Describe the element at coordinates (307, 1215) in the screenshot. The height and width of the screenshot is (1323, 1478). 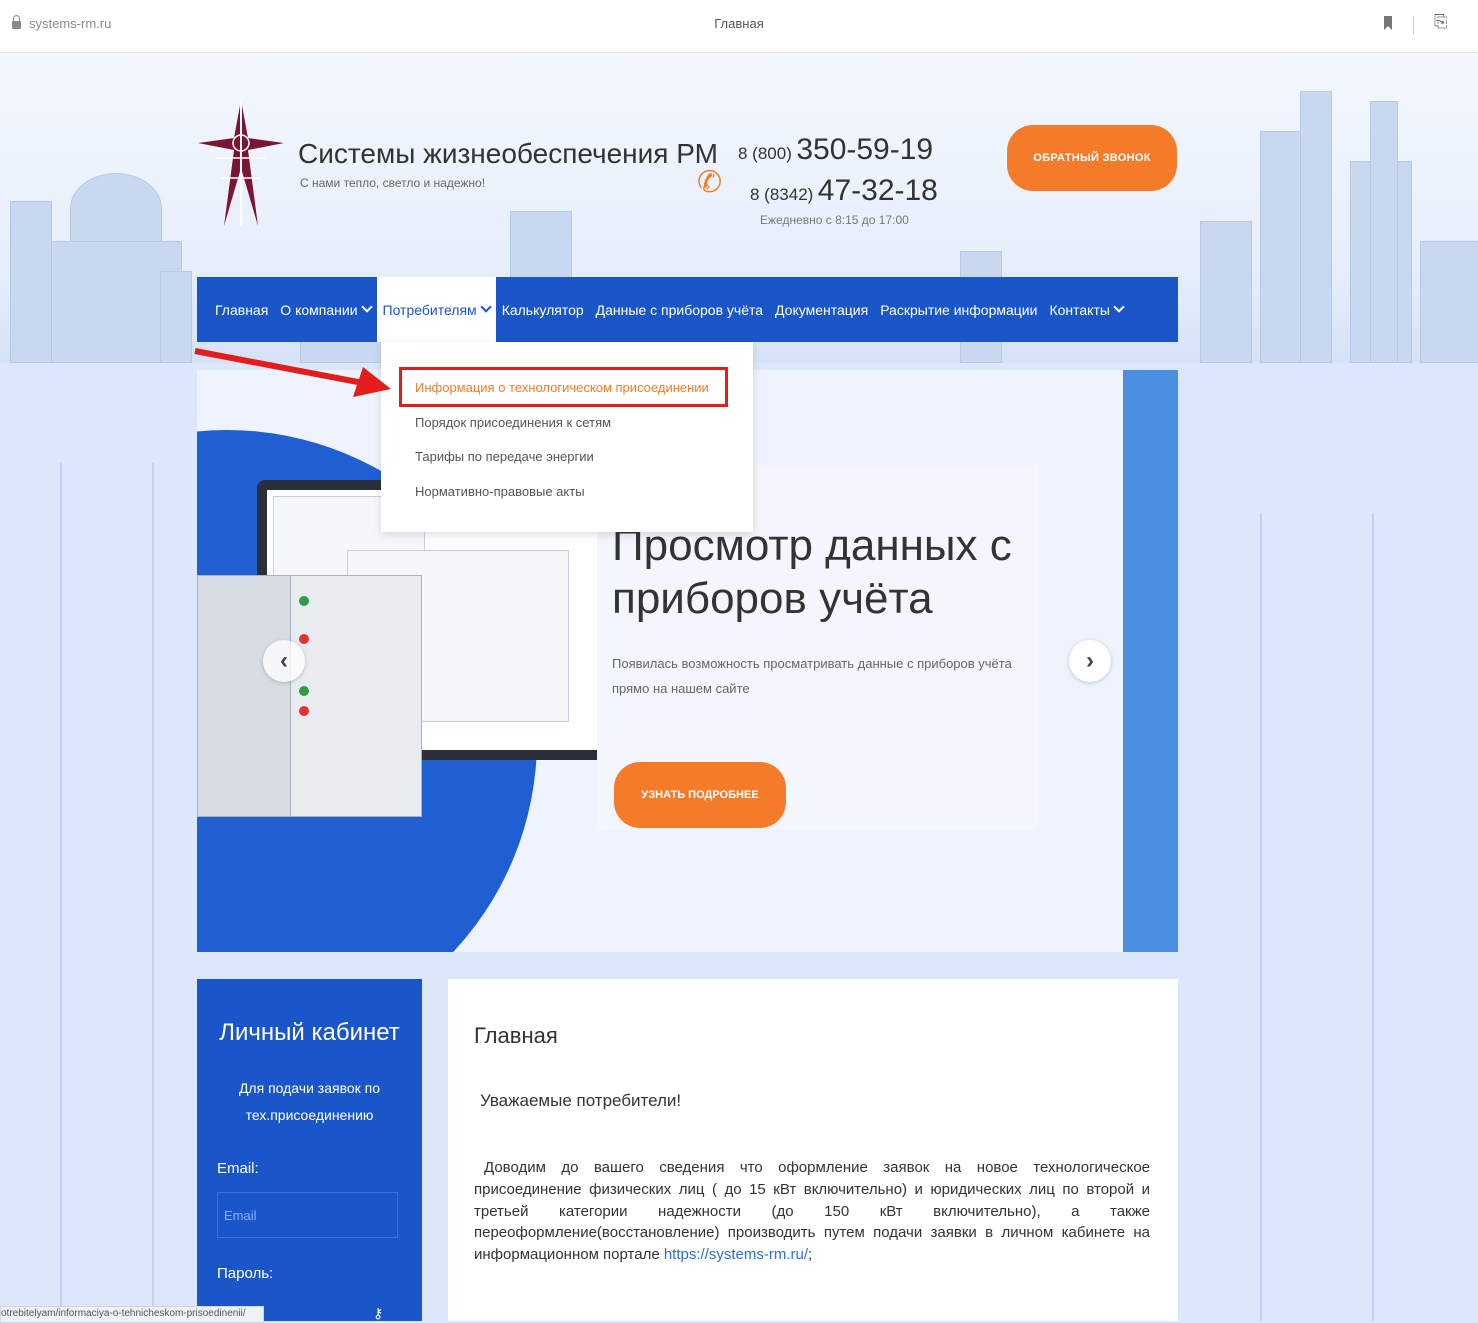
I see `email-field` at that location.